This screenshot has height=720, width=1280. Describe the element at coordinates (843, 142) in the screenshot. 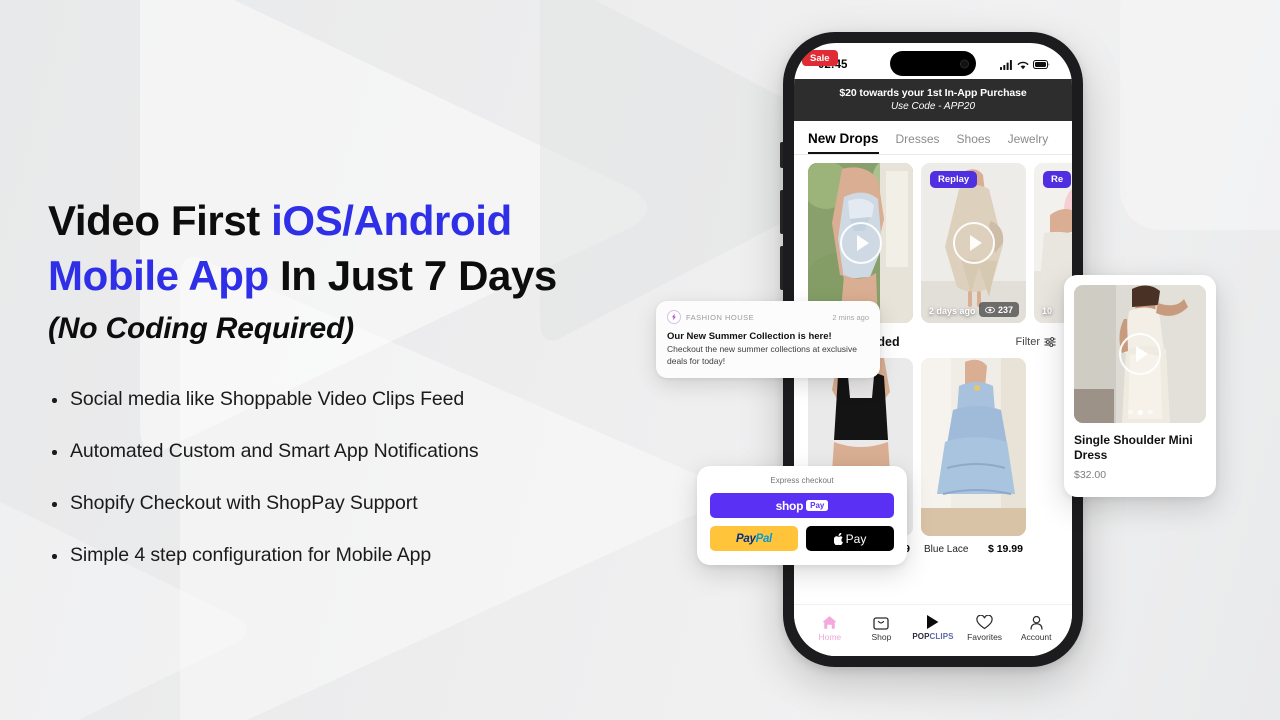

I see `tab-new-drops: New Drops` at that location.